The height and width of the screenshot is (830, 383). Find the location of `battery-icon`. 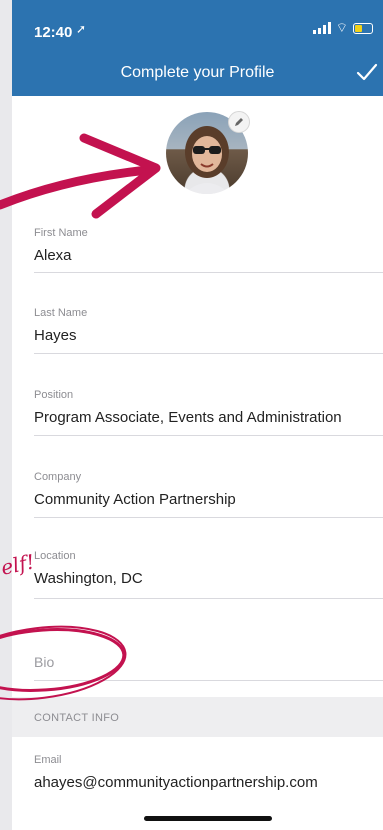

battery-icon is located at coordinates (363, 28).